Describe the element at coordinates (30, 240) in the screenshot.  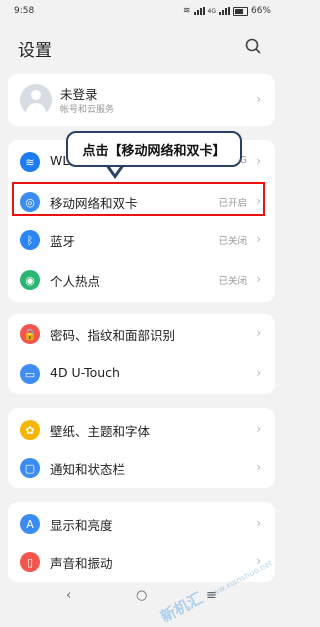
I see `bluetooth-icon: ᛒ` at that location.